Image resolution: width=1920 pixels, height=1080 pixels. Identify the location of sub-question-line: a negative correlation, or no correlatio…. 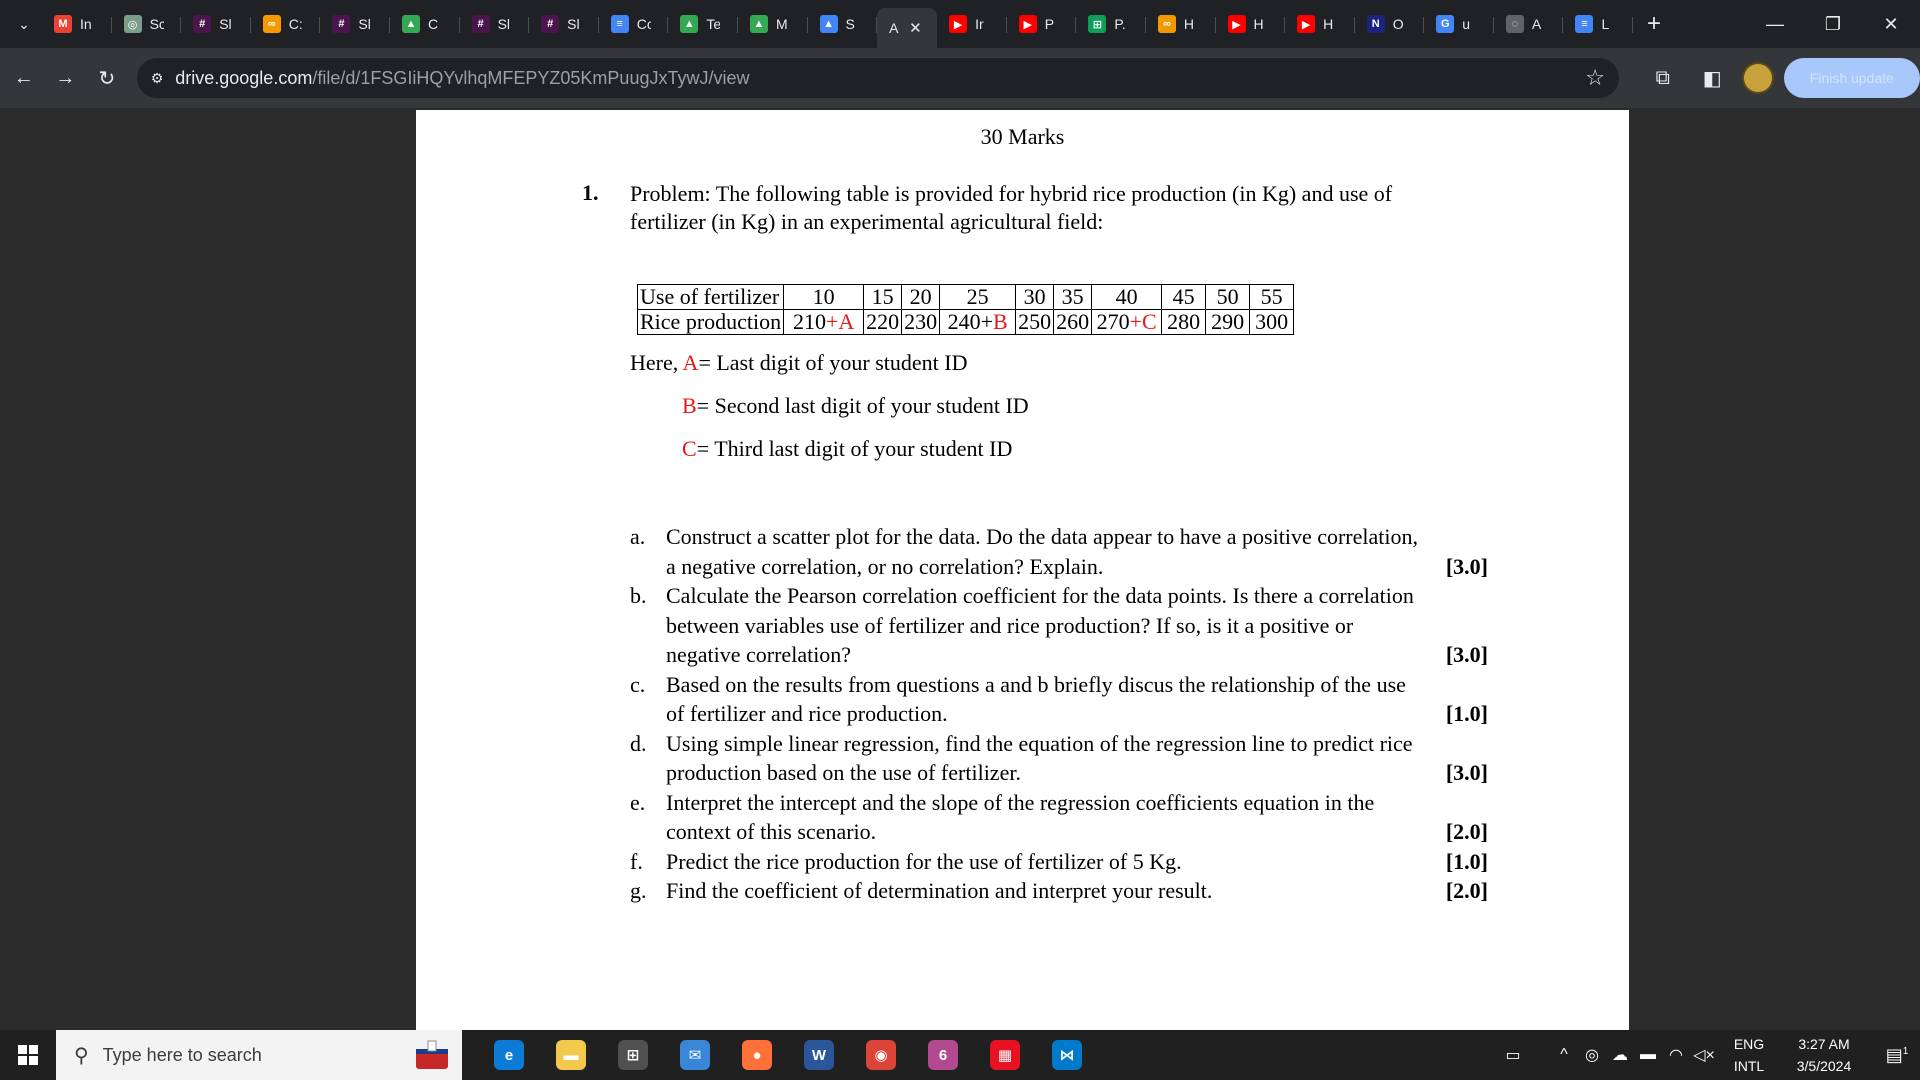
(885, 566).